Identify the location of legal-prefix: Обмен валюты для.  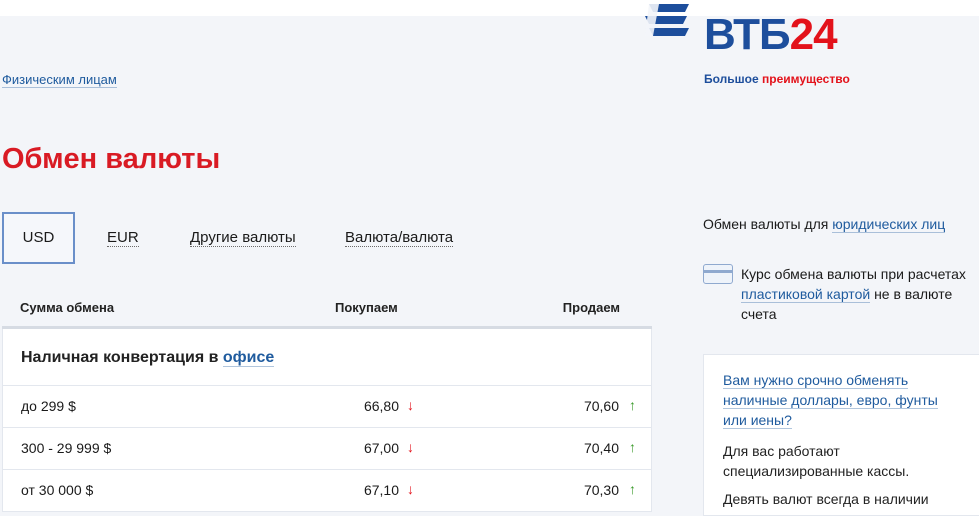
(766, 224).